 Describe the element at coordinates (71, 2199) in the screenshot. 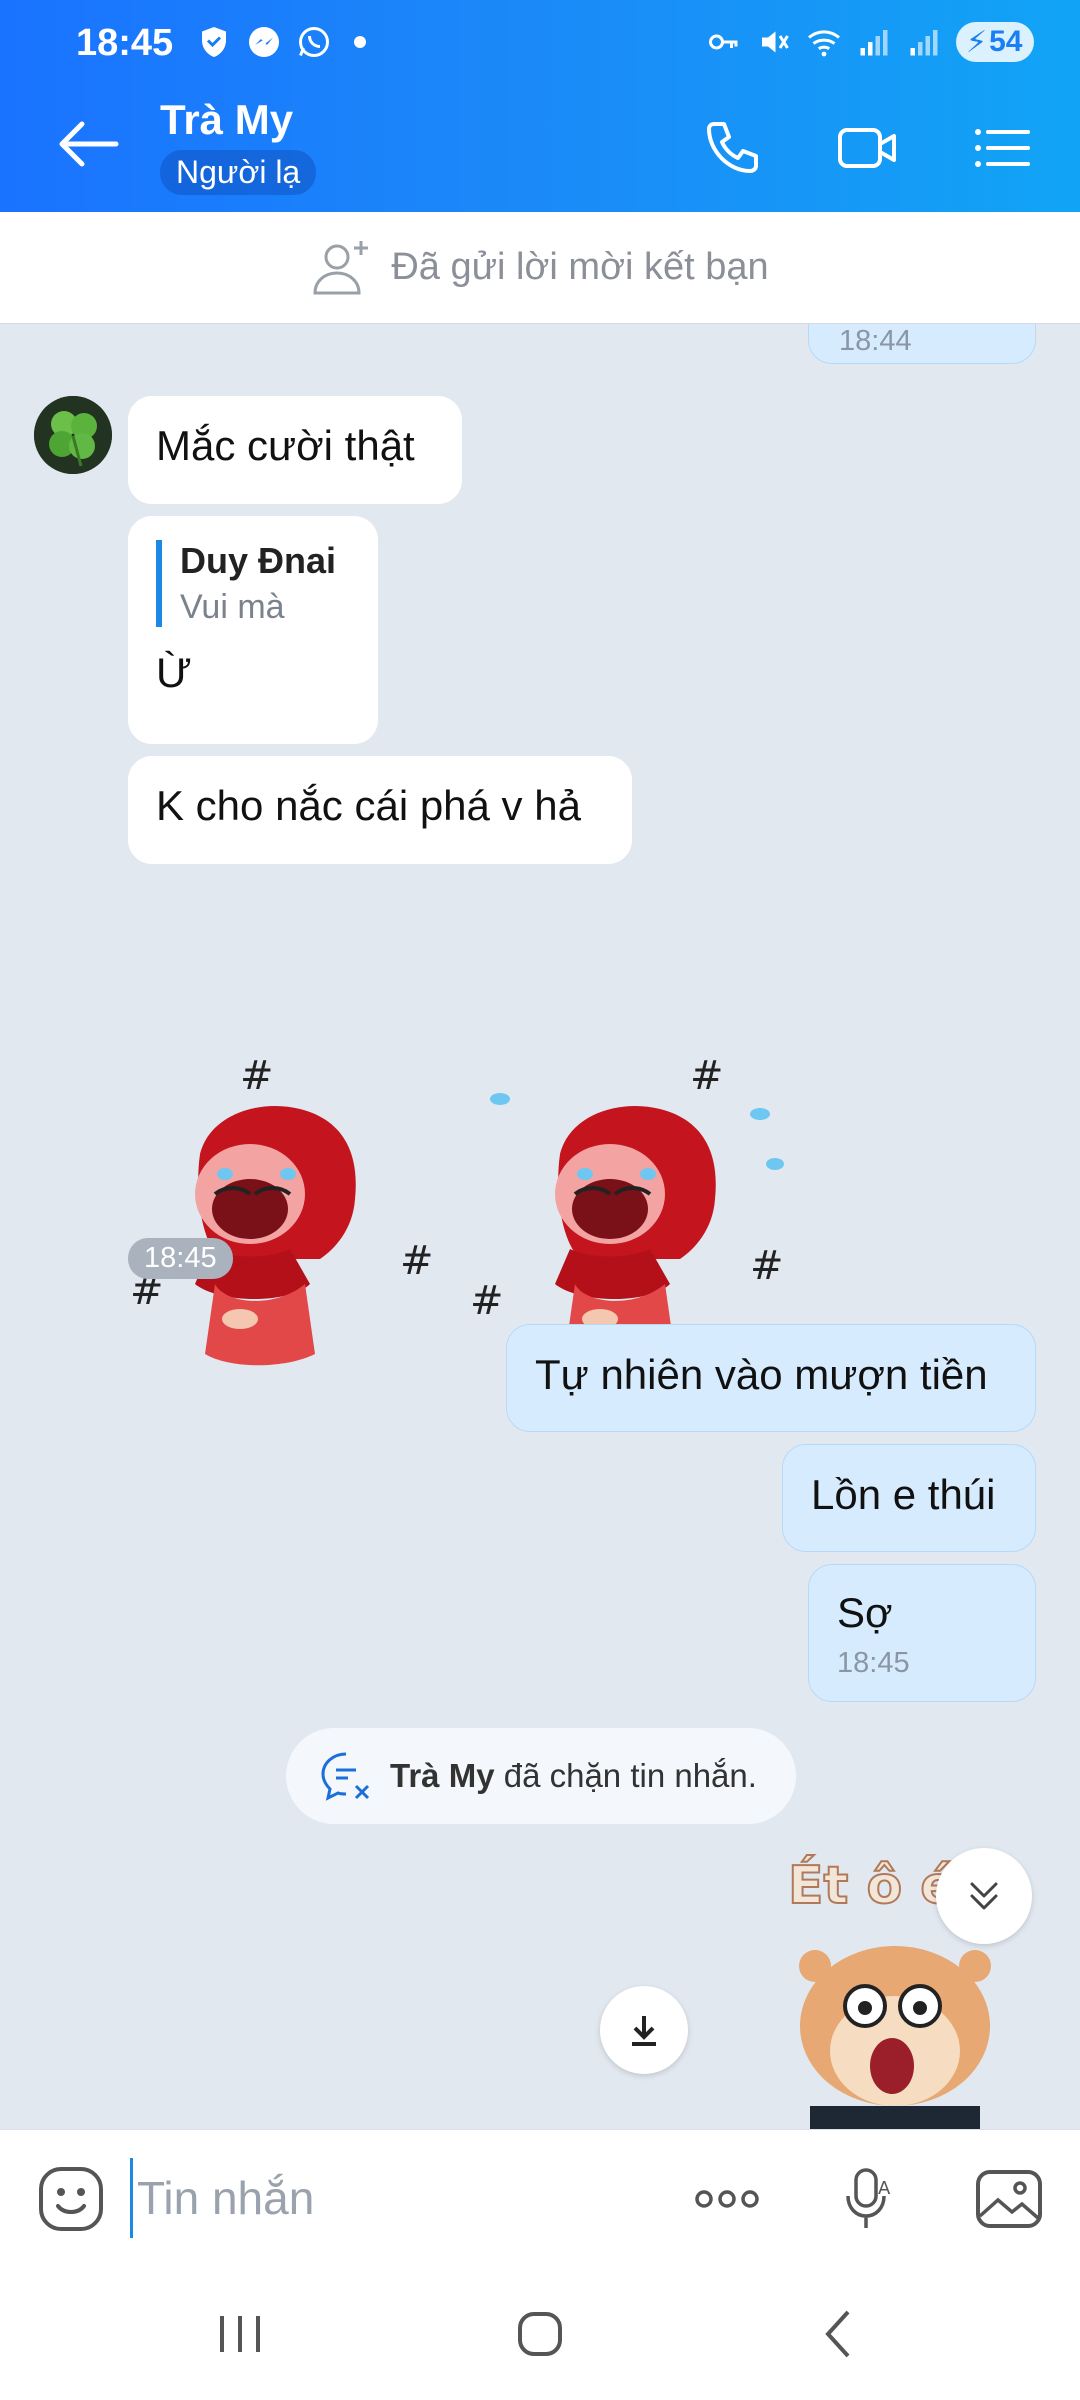

I see `emoji-icon` at that location.